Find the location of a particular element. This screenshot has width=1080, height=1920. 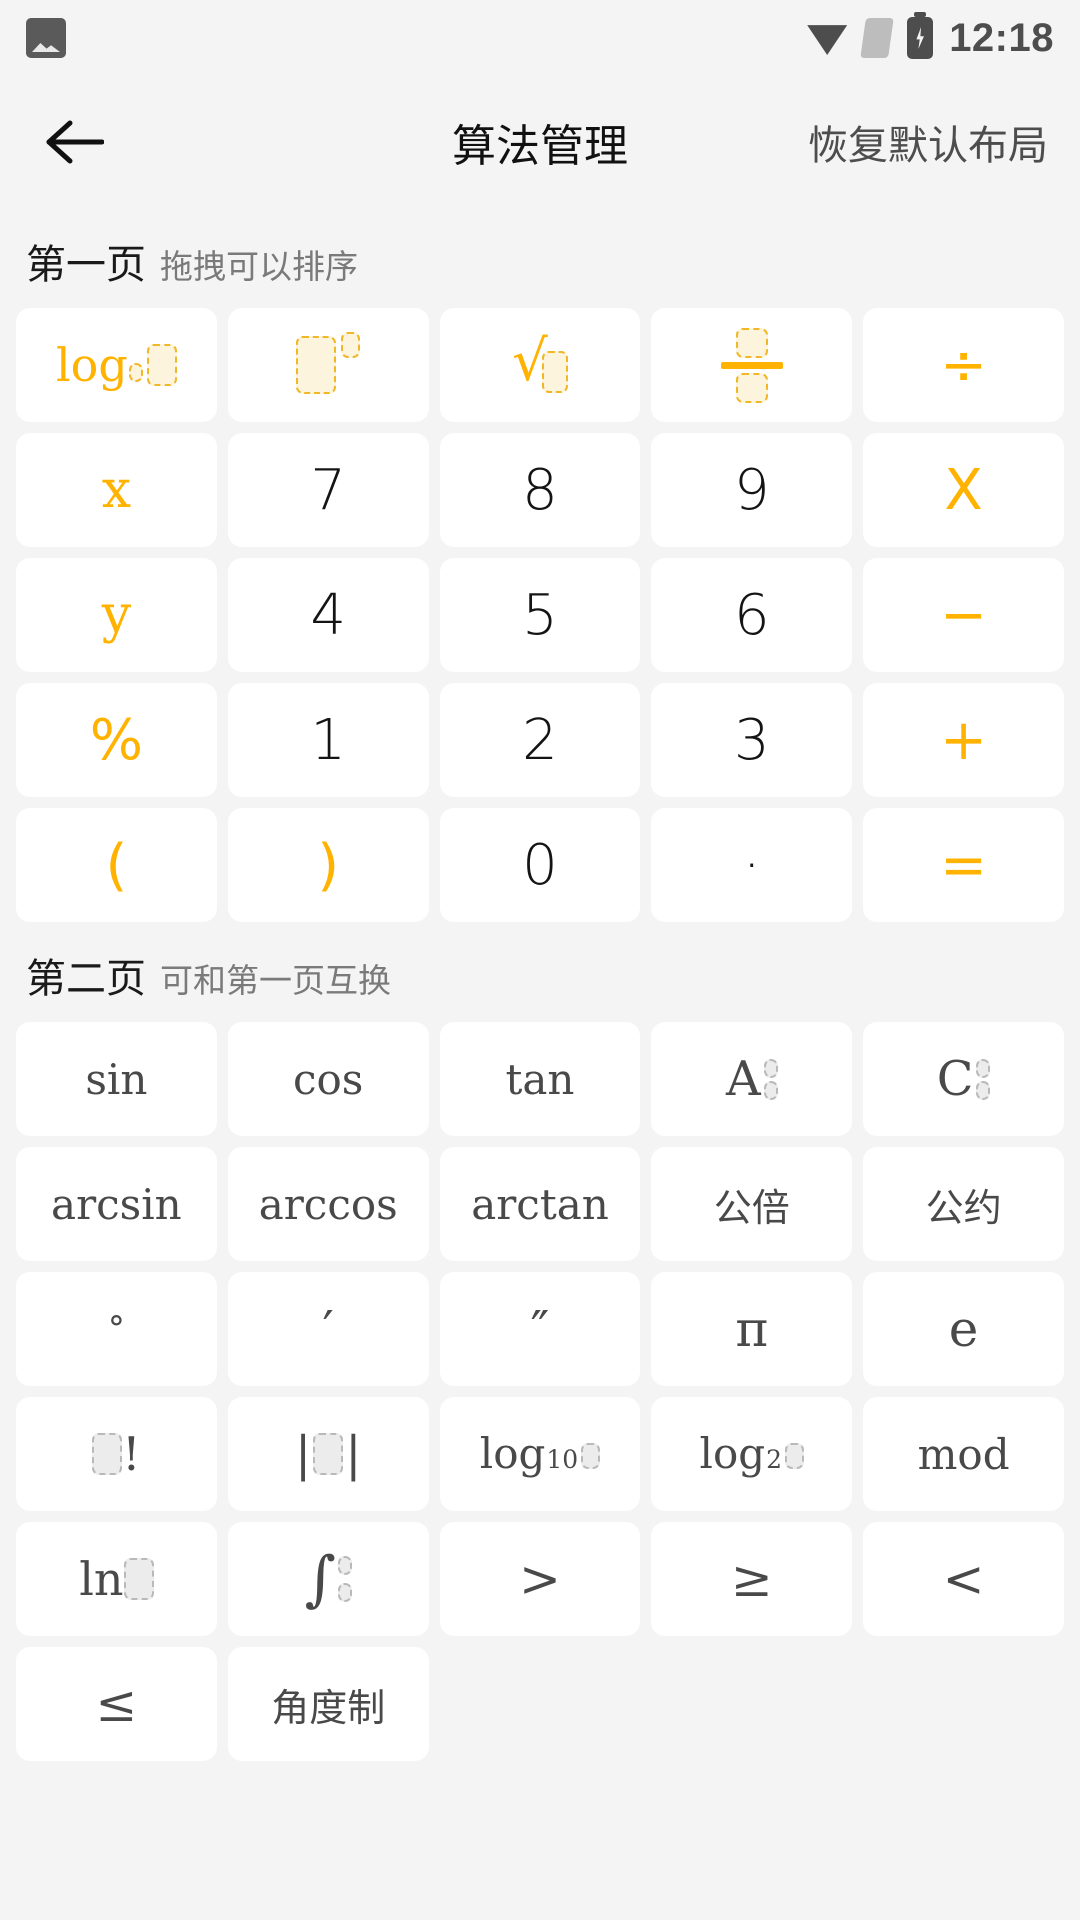

key-label: ÷ is located at coordinates (964, 365).